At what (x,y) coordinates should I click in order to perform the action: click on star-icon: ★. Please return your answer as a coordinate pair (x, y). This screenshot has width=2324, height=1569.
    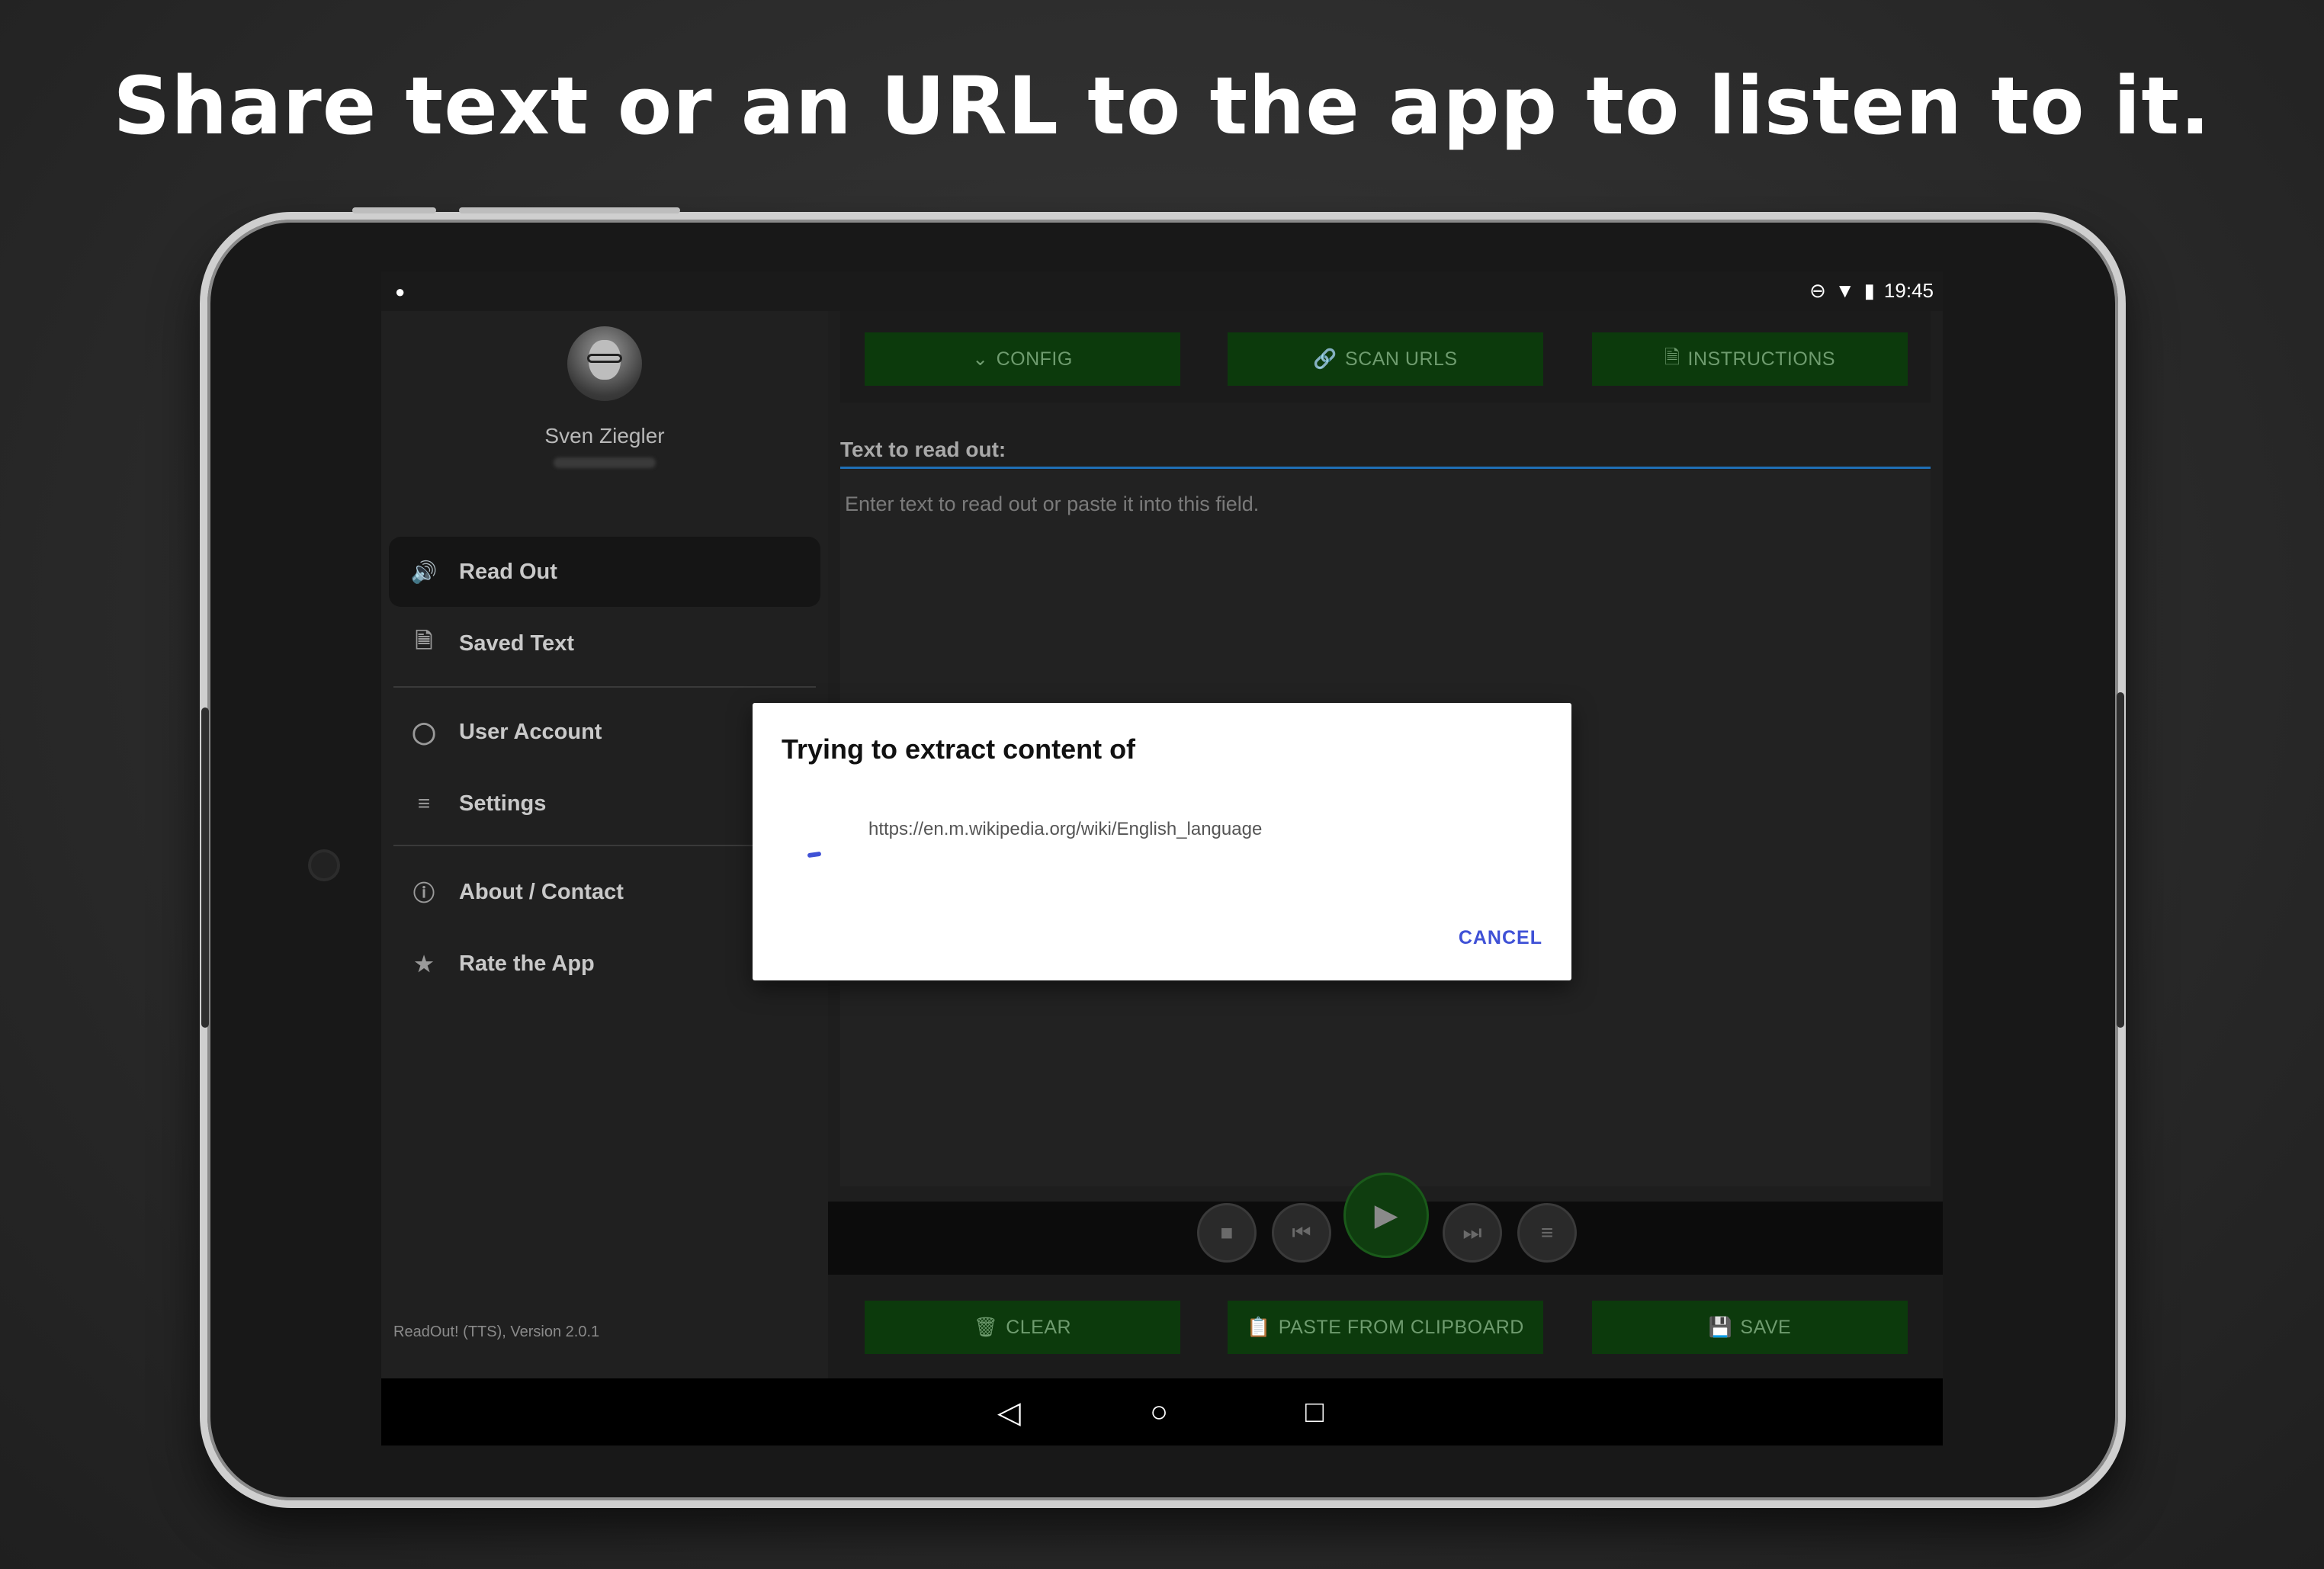
    Looking at the image, I should click on (424, 963).